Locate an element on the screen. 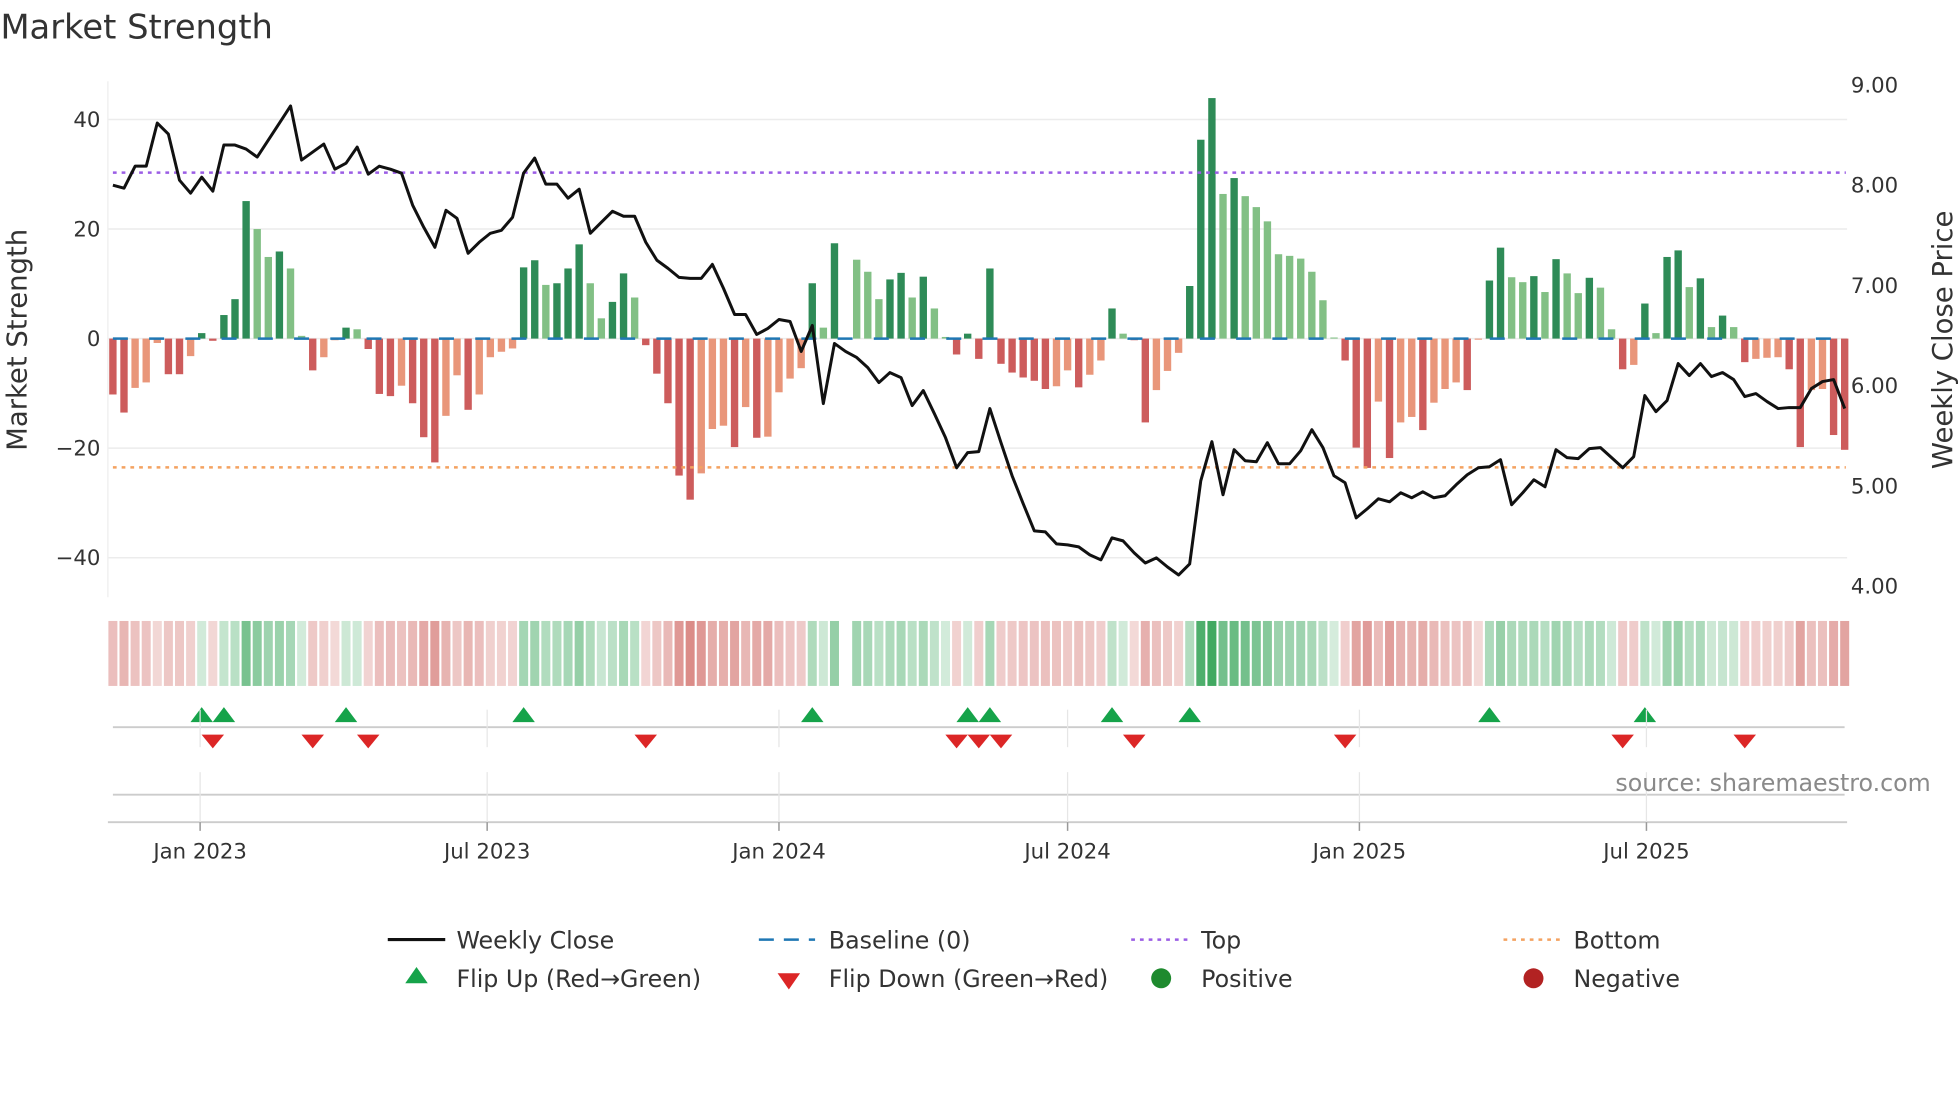 Image resolution: width=1960 pixels, height=1102 pixels. legend-top: Top is located at coordinates (1220, 940).